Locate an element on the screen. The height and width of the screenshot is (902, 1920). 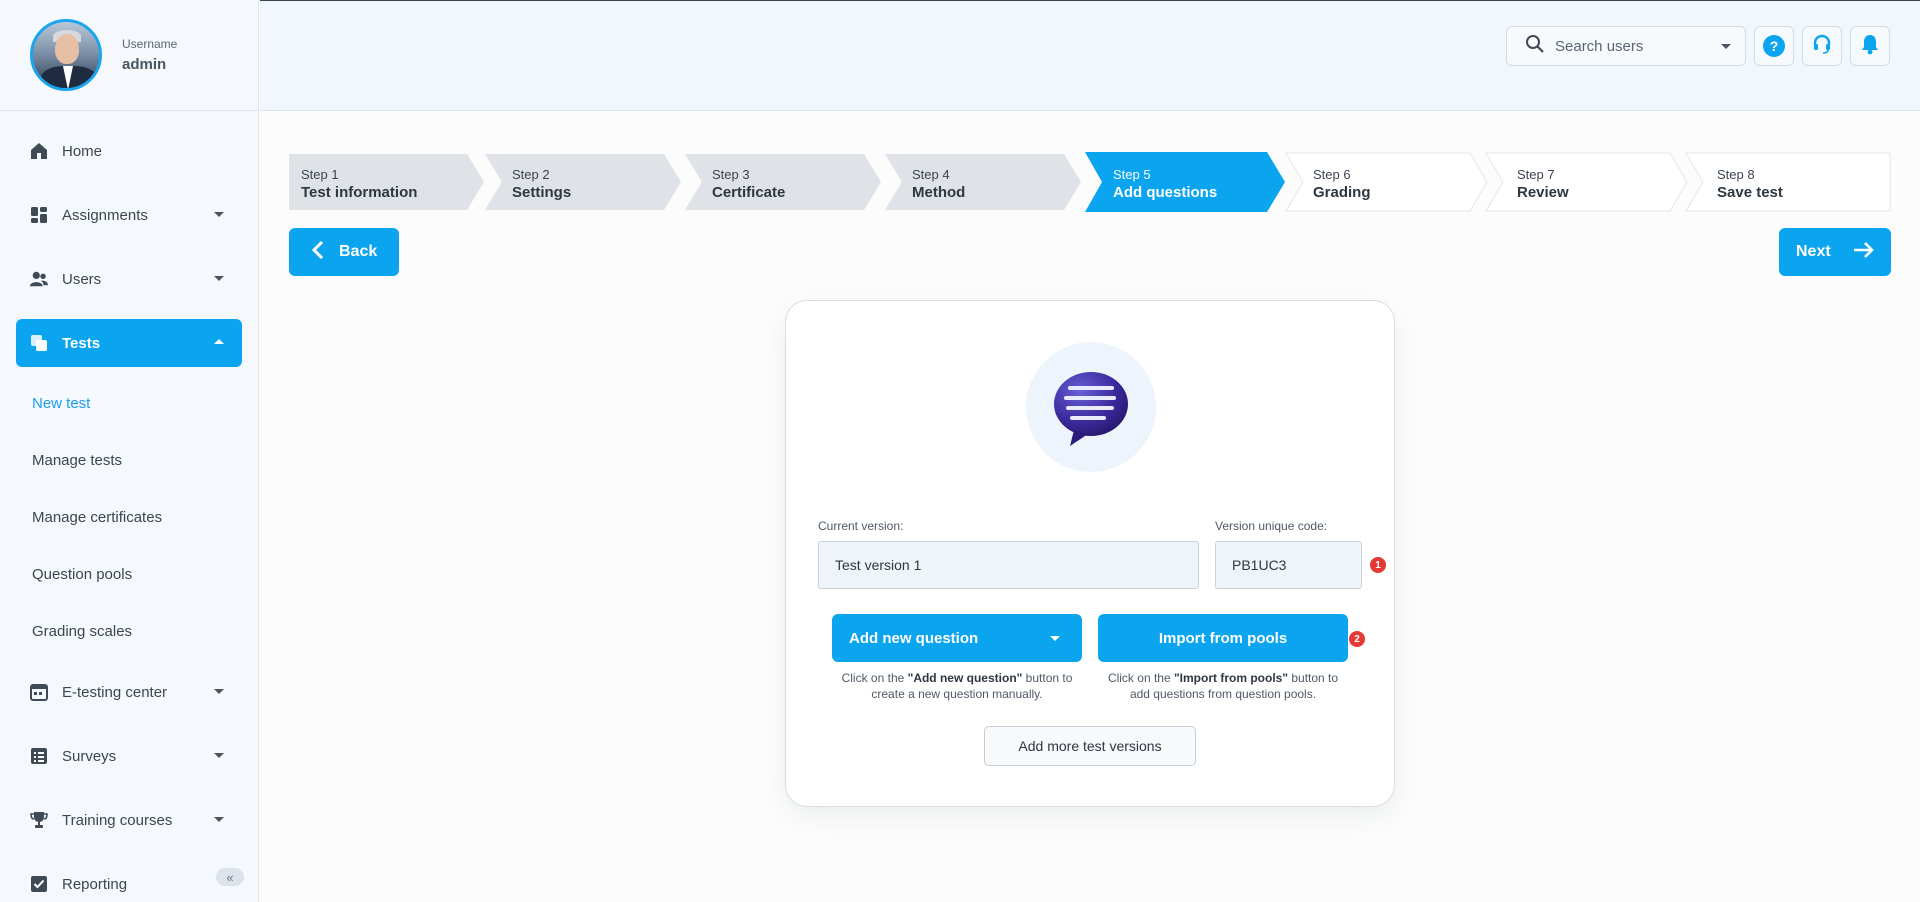
bell-icon is located at coordinates (1870, 46).